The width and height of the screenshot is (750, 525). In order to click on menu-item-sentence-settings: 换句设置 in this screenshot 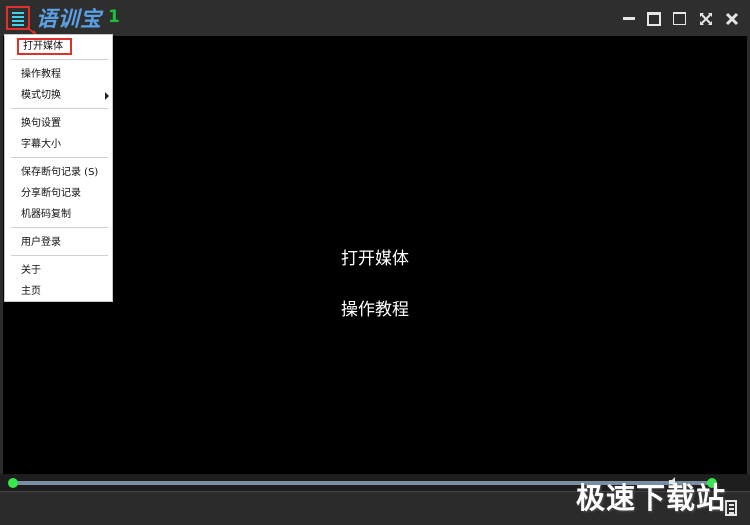, I will do `click(59, 124)`.